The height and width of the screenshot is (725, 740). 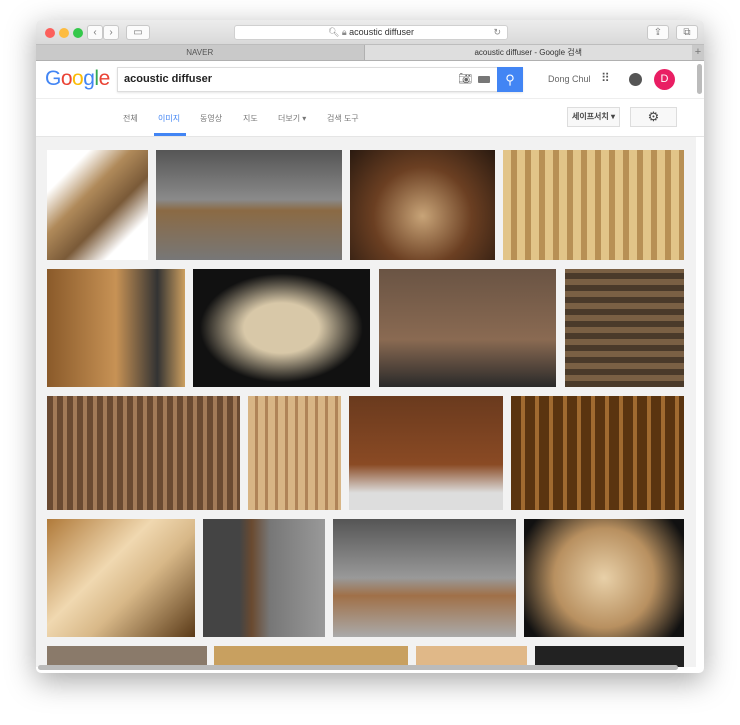 What do you see at coordinates (95, 32) in the screenshot?
I see `back-button: ‹` at bounding box center [95, 32].